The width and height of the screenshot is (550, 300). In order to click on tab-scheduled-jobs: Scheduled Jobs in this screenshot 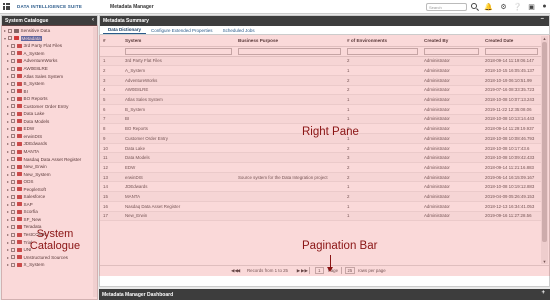, I will do `click(239, 31)`.